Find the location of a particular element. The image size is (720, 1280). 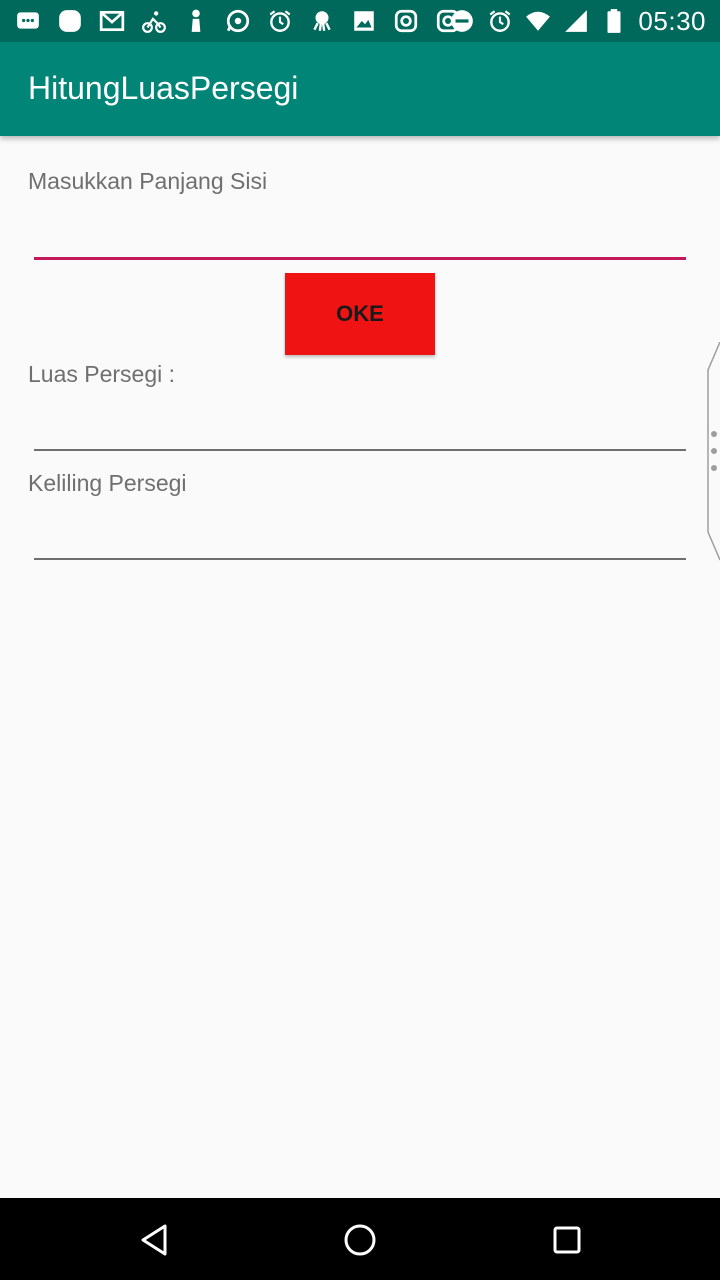

perimeter-underline is located at coordinates (360, 559).